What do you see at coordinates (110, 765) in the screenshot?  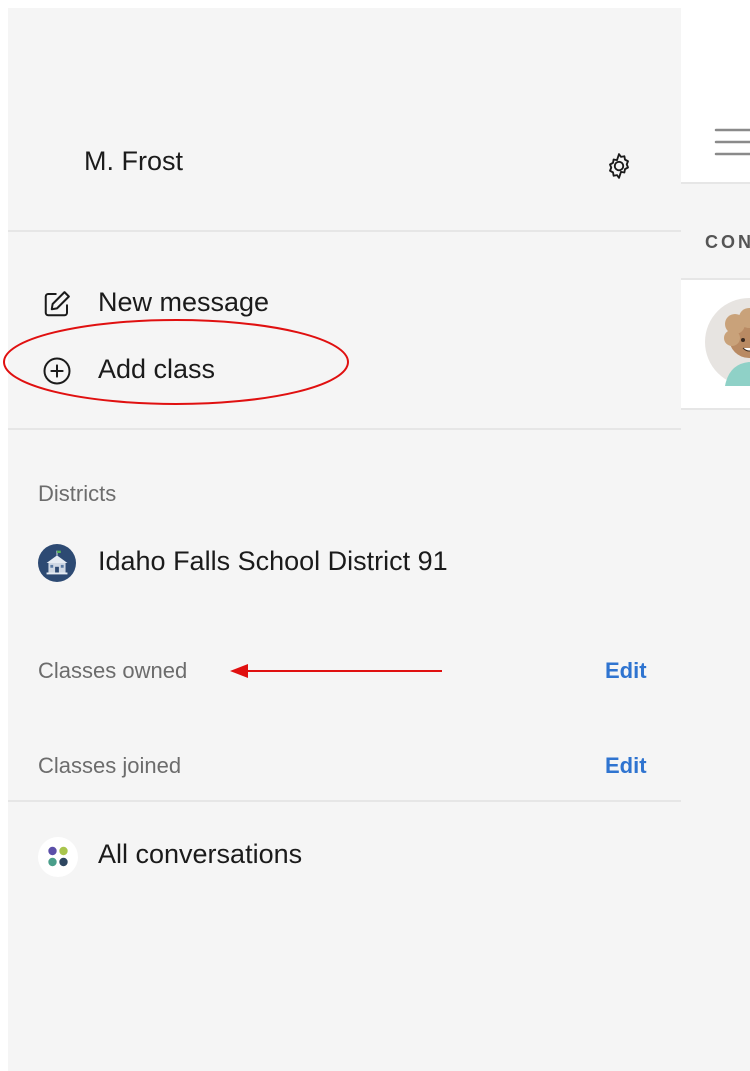 I see `classes-joined-header: Classes joined` at bounding box center [110, 765].